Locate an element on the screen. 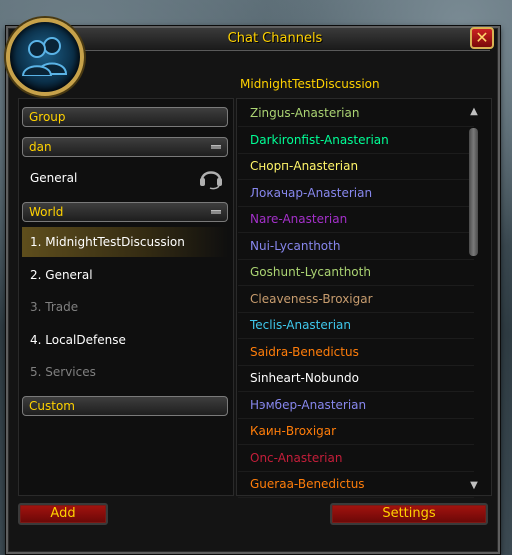 This screenshot has height=555, width=512. group-header-label: Group is located at coordinates (47, 117).